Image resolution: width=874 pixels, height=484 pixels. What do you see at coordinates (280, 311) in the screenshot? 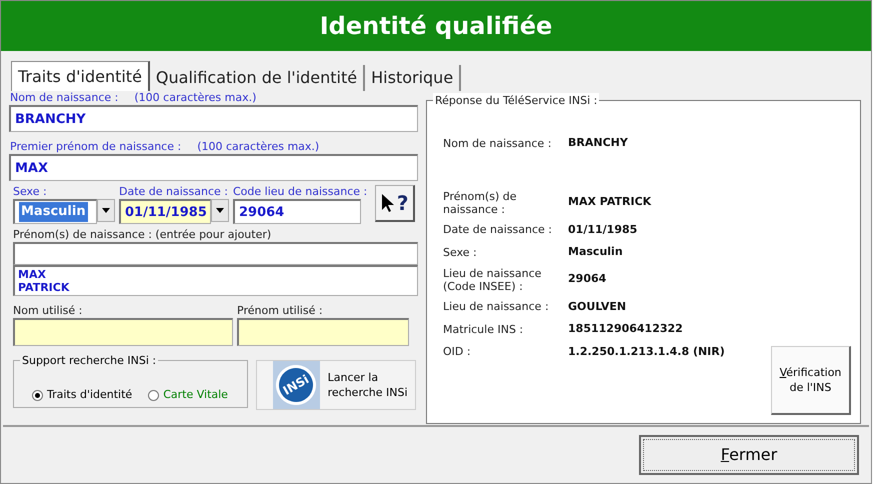
I see `field-label: Prénom utilisé :` at bounding box center [280, 311].